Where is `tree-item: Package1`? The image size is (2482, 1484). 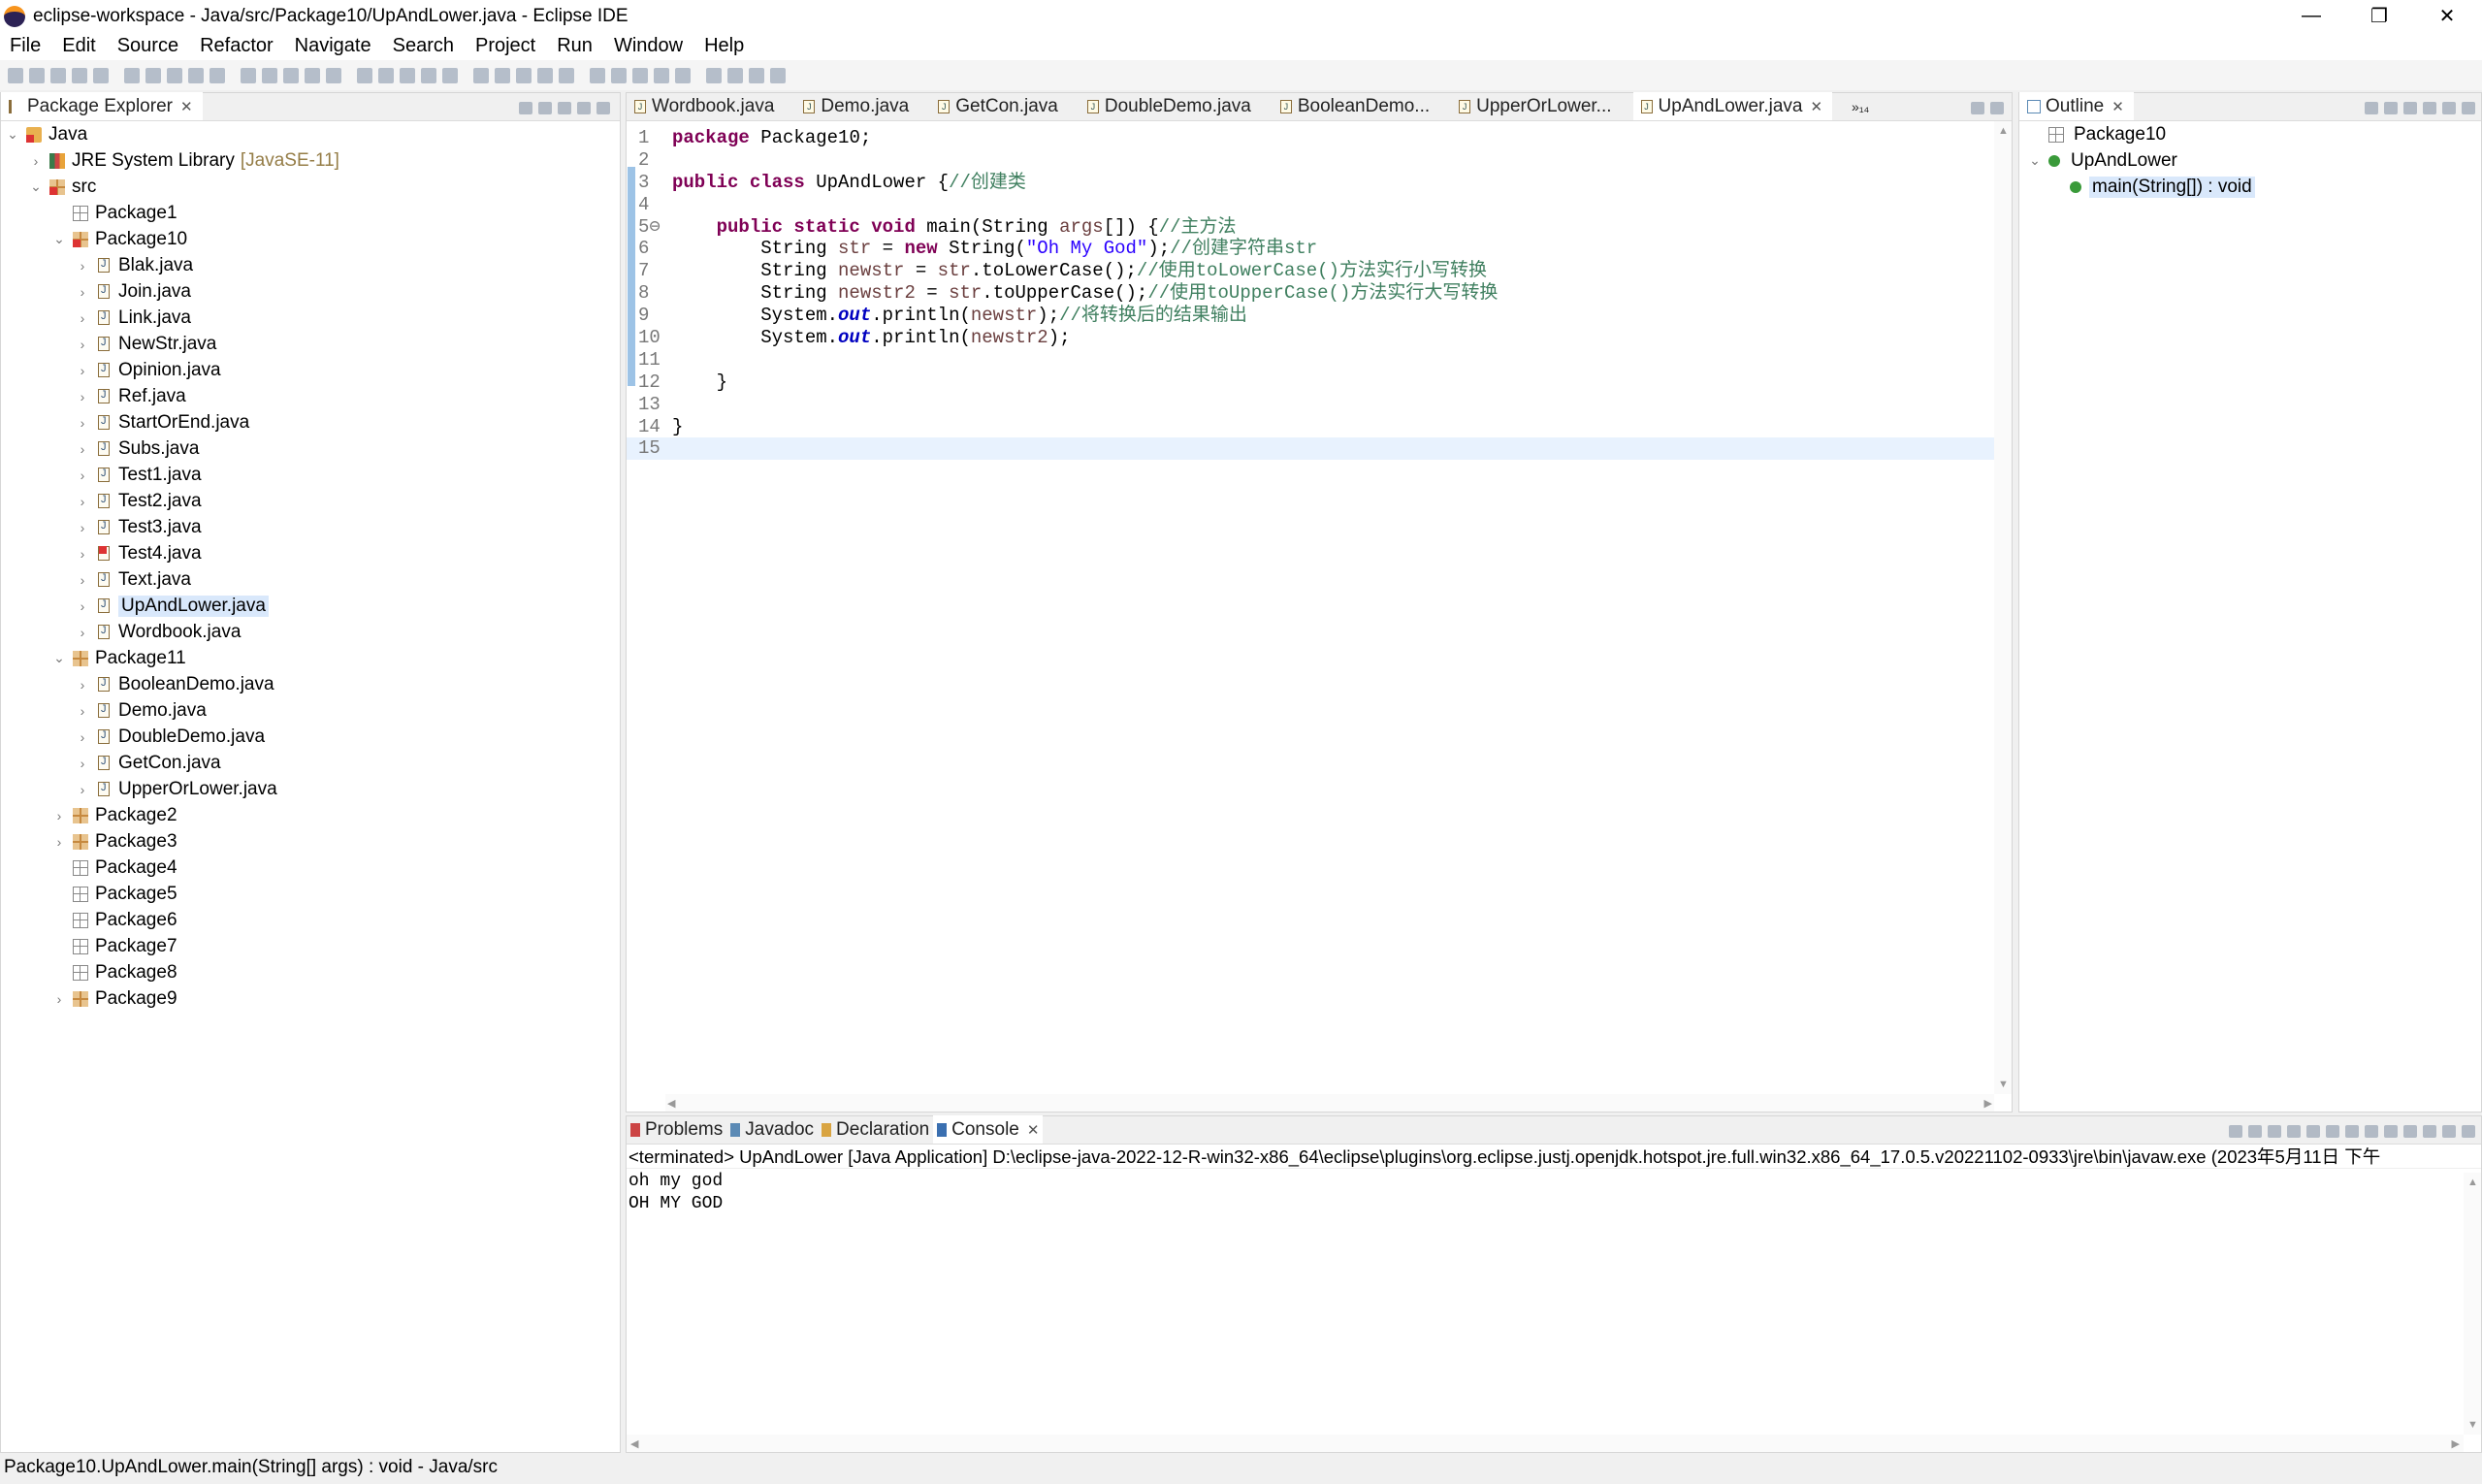 tree-item: Package1 is located at coordinates (310, 213).